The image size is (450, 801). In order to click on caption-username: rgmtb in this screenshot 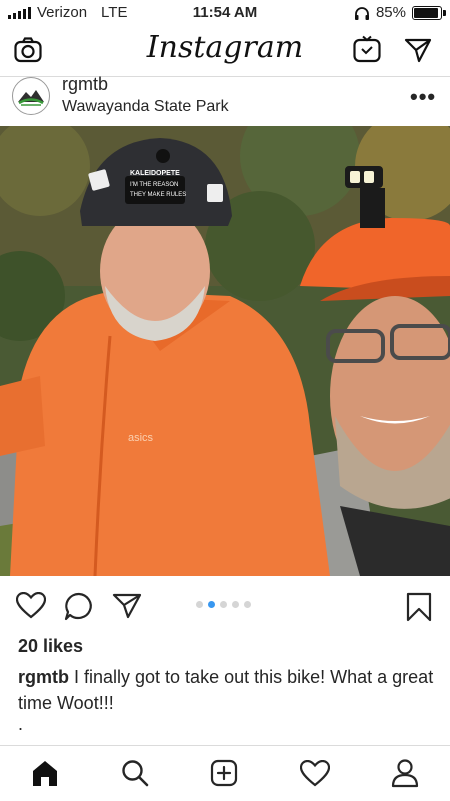, I will do `click(43, 677)`.